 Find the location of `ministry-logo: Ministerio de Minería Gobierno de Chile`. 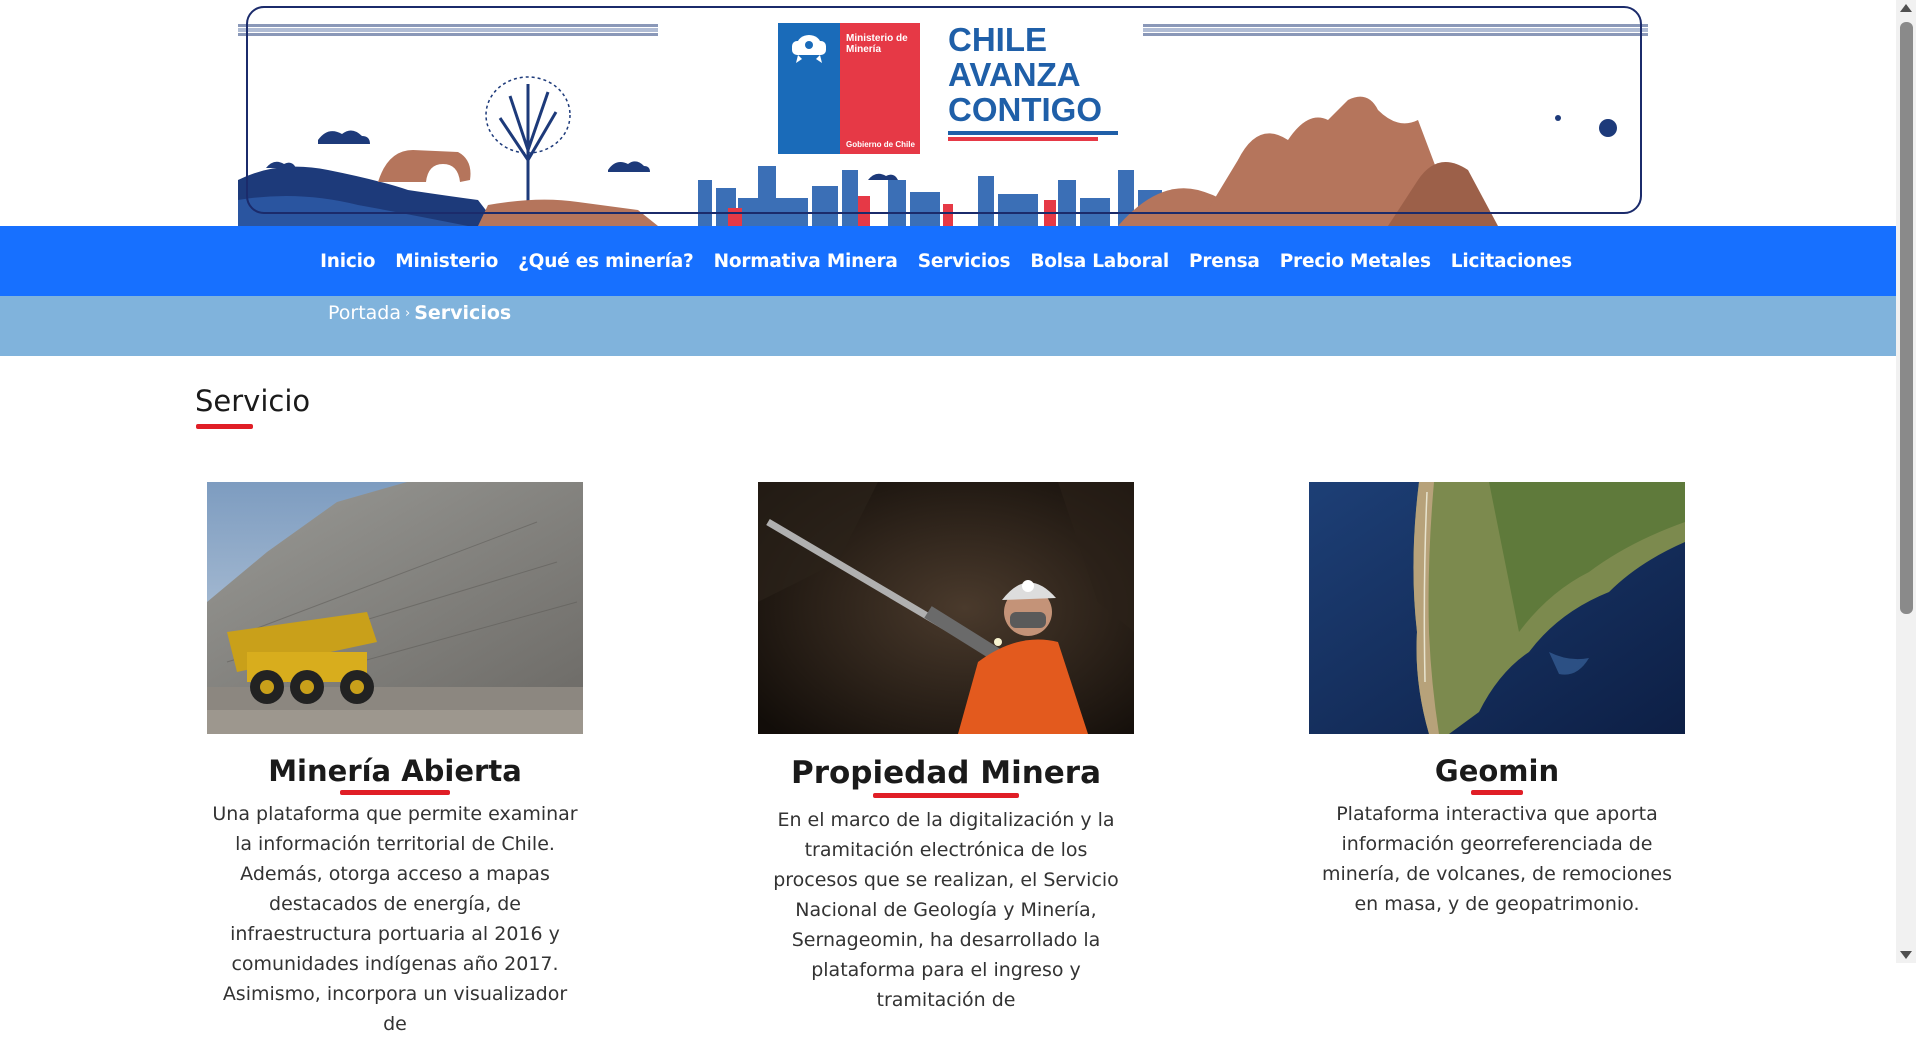

ministry-logo: Ministerio de Minería Gobierno de Chile is located at coordinates (849, 88).